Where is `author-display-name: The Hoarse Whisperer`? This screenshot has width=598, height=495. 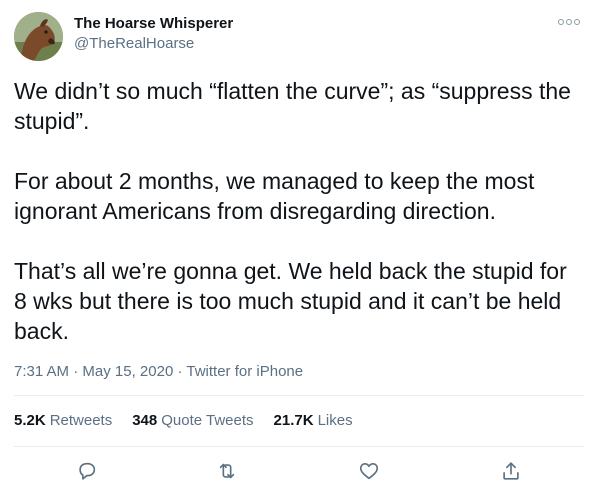
author-display-name: The Hoarse Whisperer is located at coordinates (153, 24).